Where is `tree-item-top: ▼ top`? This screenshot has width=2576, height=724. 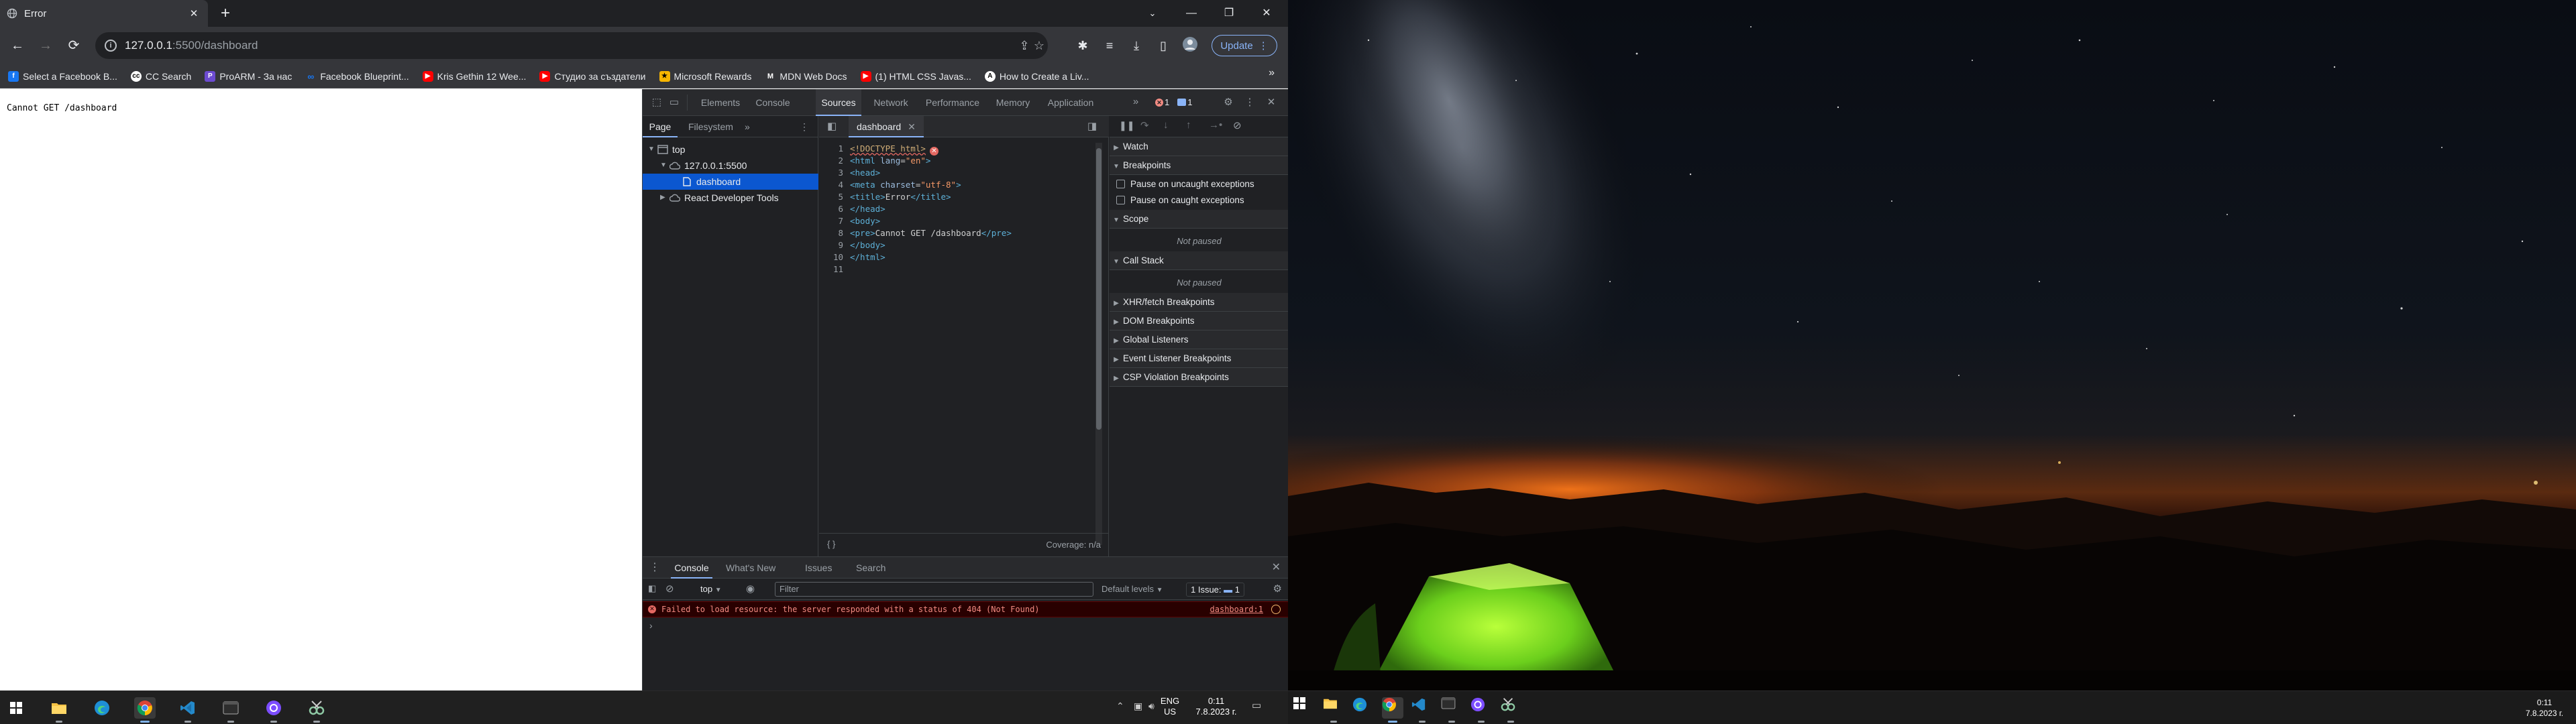
tree-item-top: ▼ top is located at coordinates (730, 149).